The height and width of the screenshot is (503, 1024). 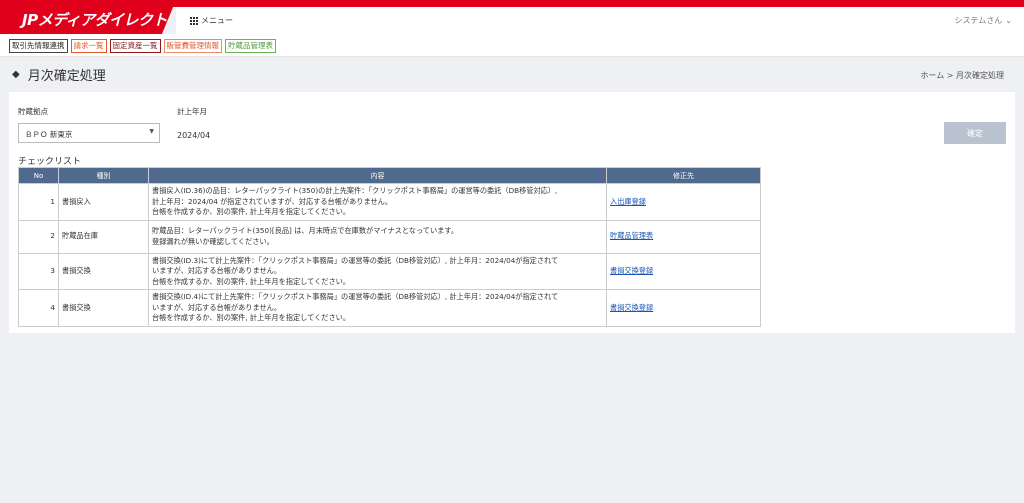 I want to click on header-fix-target: 修正先, so click(x=683, y=175).